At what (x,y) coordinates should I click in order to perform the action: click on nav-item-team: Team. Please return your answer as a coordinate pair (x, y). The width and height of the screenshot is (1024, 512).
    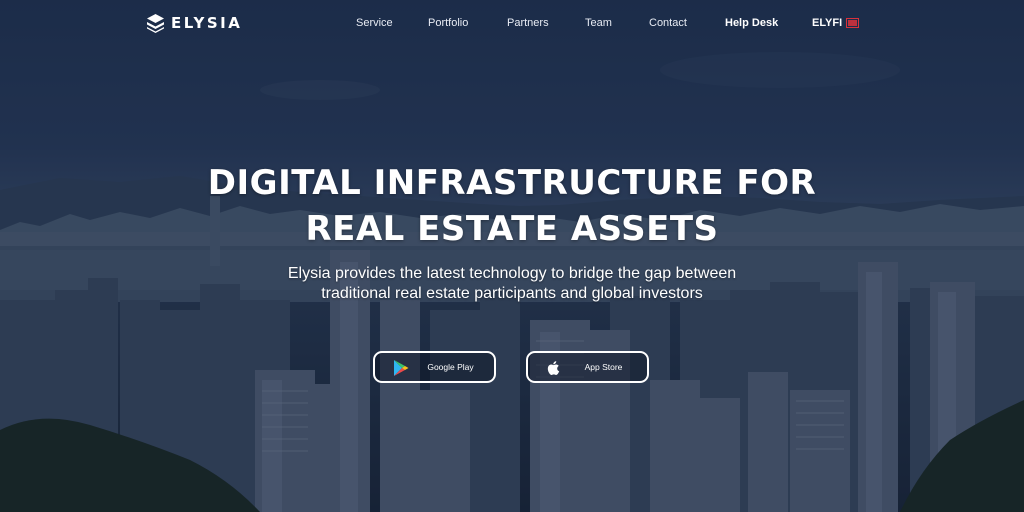
    Looking at the image, I should click on (598, 23).